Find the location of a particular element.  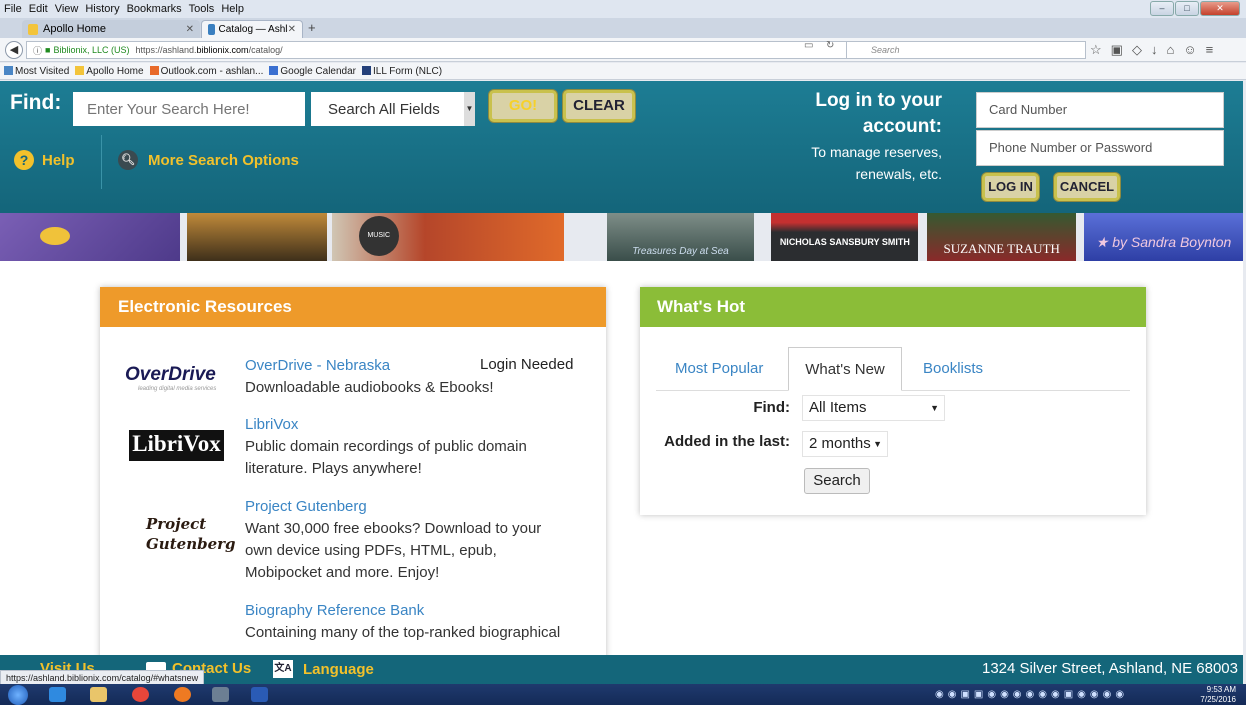

menu-edit: Edit is located at coordinates (38, 9).